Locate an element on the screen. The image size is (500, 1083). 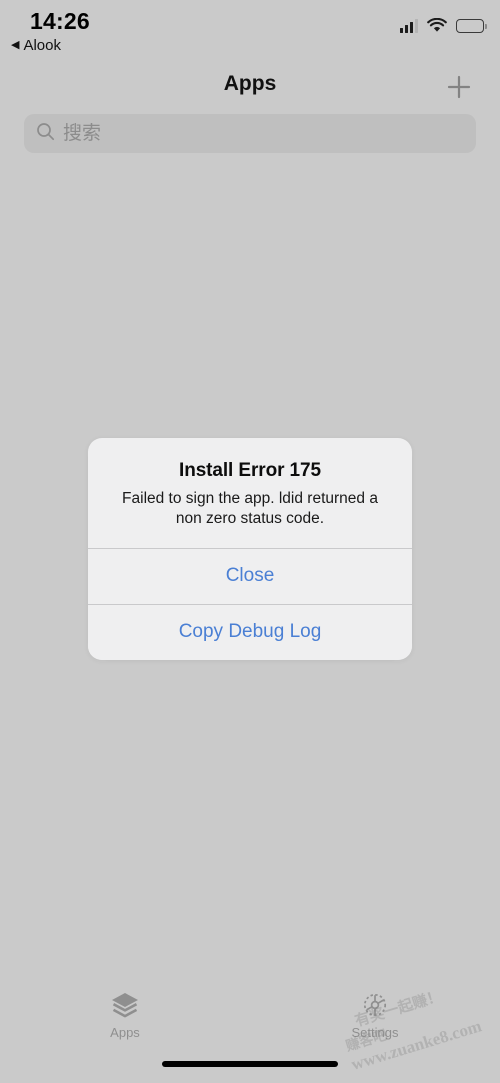
back-to-app-link: ◀ Alook is located at coordinates (36, 45).